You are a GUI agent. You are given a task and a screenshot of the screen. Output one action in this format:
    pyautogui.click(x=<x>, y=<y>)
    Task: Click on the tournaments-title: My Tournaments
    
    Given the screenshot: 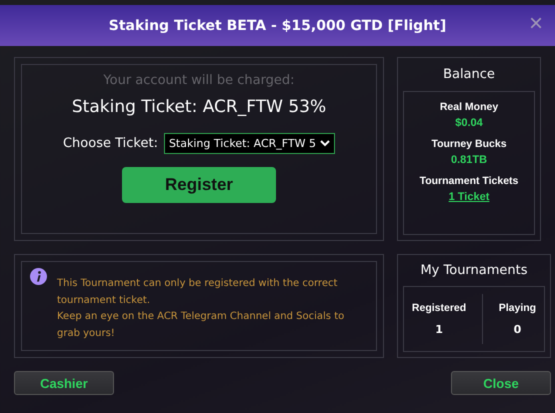 What is the action you would take?
    pyautogui.click(x=474, y=270)
    